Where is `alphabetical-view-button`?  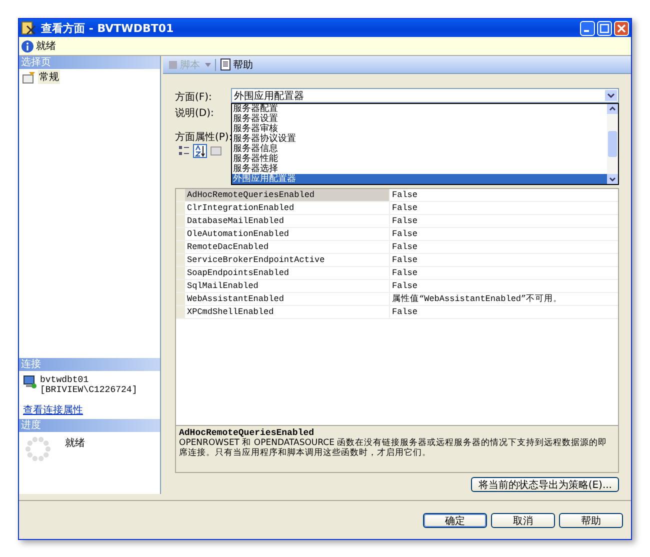
alphabetical-view-button is located at coordinates (200, 151).